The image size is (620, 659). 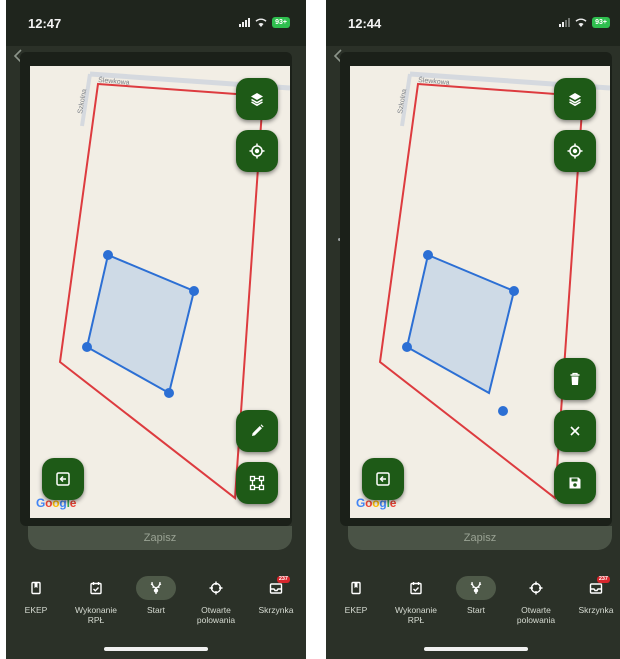 I want to click on close-icon, so click(x=575, y=431).